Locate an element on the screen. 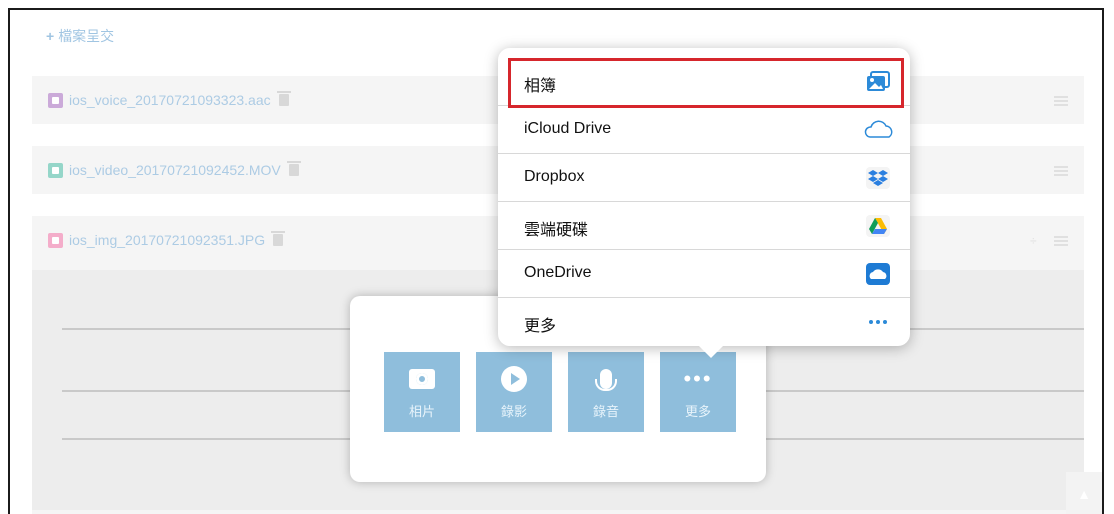 The height and width of the screenshot is (514, 1114). picker-photo-button: 相片 is located at coordinates (422, 392).